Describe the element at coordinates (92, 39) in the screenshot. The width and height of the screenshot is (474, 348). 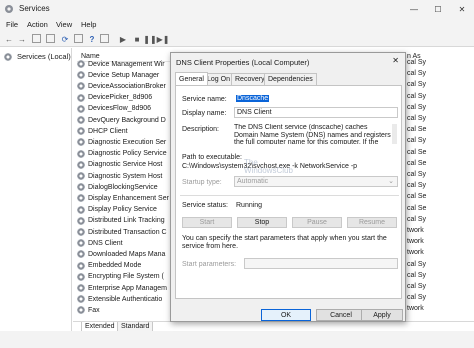
I see `help-icon: ?` at that location.